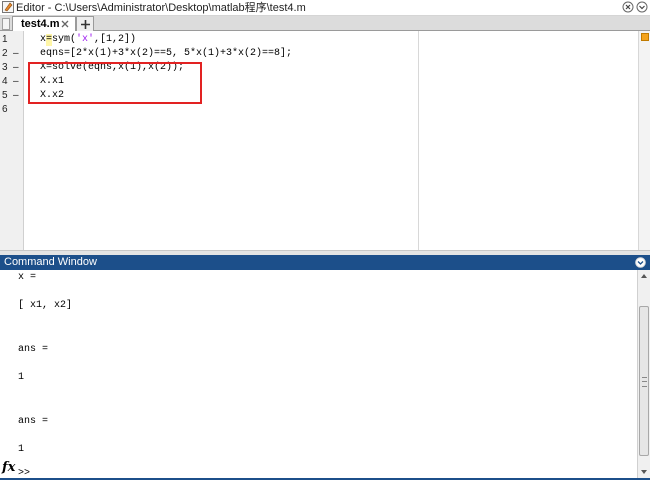 This screenshot has height=480, width=650. I want to click on close-icon, so click(628, 7).